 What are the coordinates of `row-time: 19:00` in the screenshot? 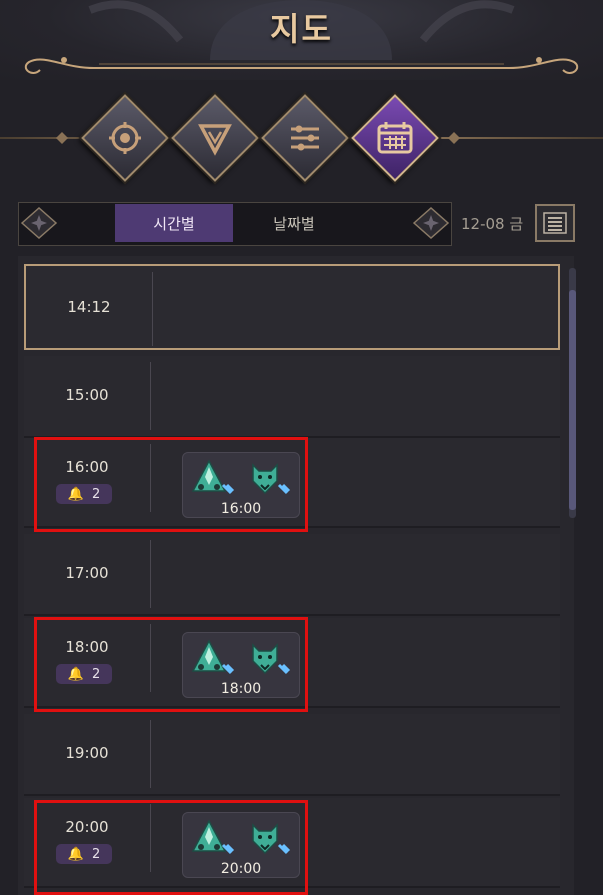 It's located at (87, 753).